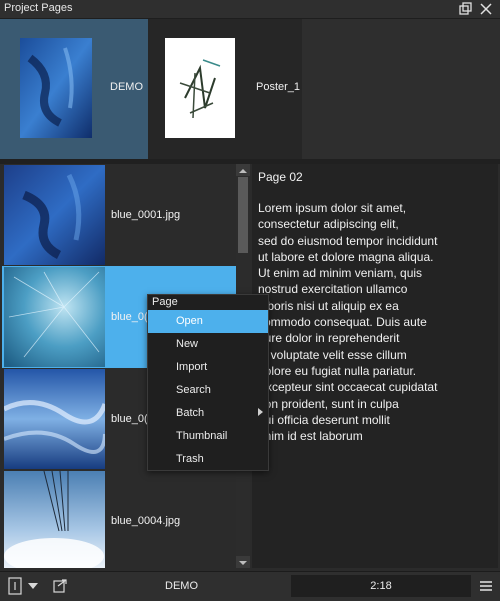  I want to click on page-filename: blue_0004.jpg, so click(146, 521).